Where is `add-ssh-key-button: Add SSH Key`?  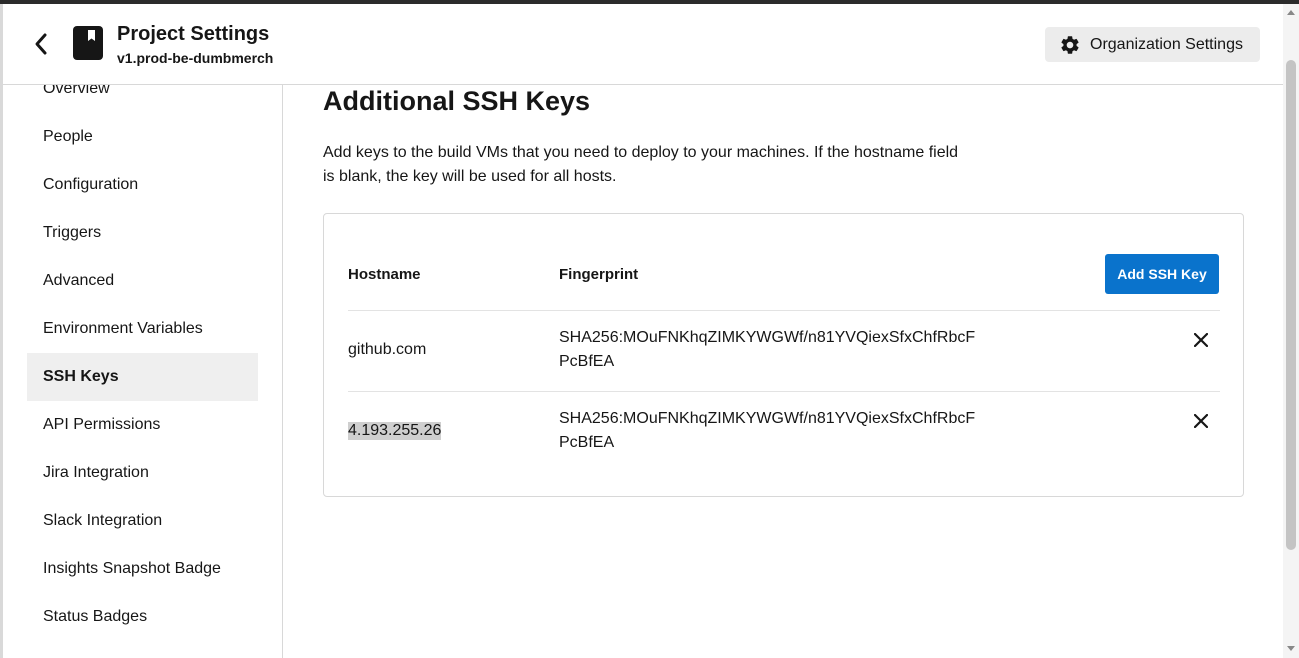
add-ssh-key-button: Add SSH Key is located at coordinates (1162, 274).